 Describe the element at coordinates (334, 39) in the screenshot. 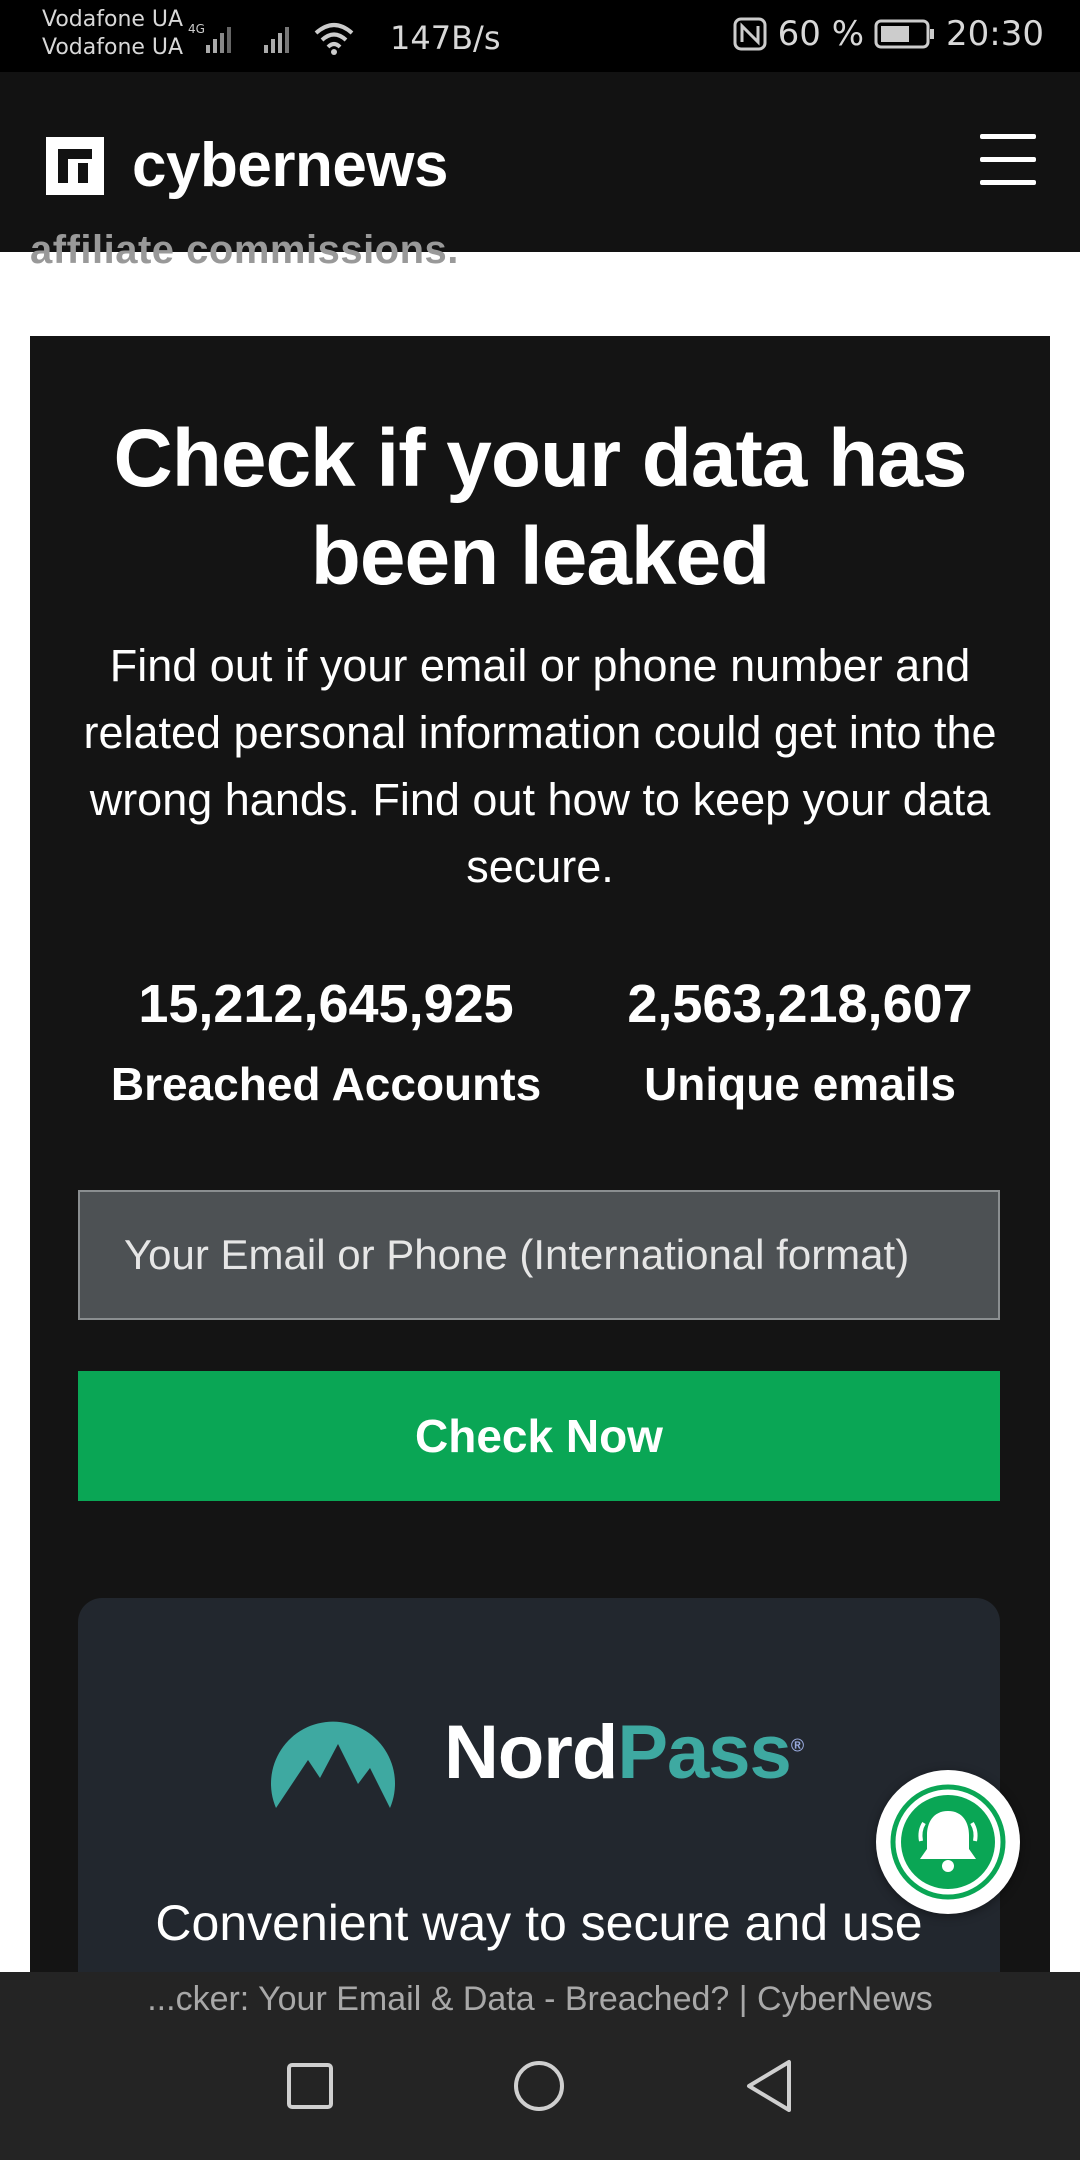

I see `wifi-icon` at that location.